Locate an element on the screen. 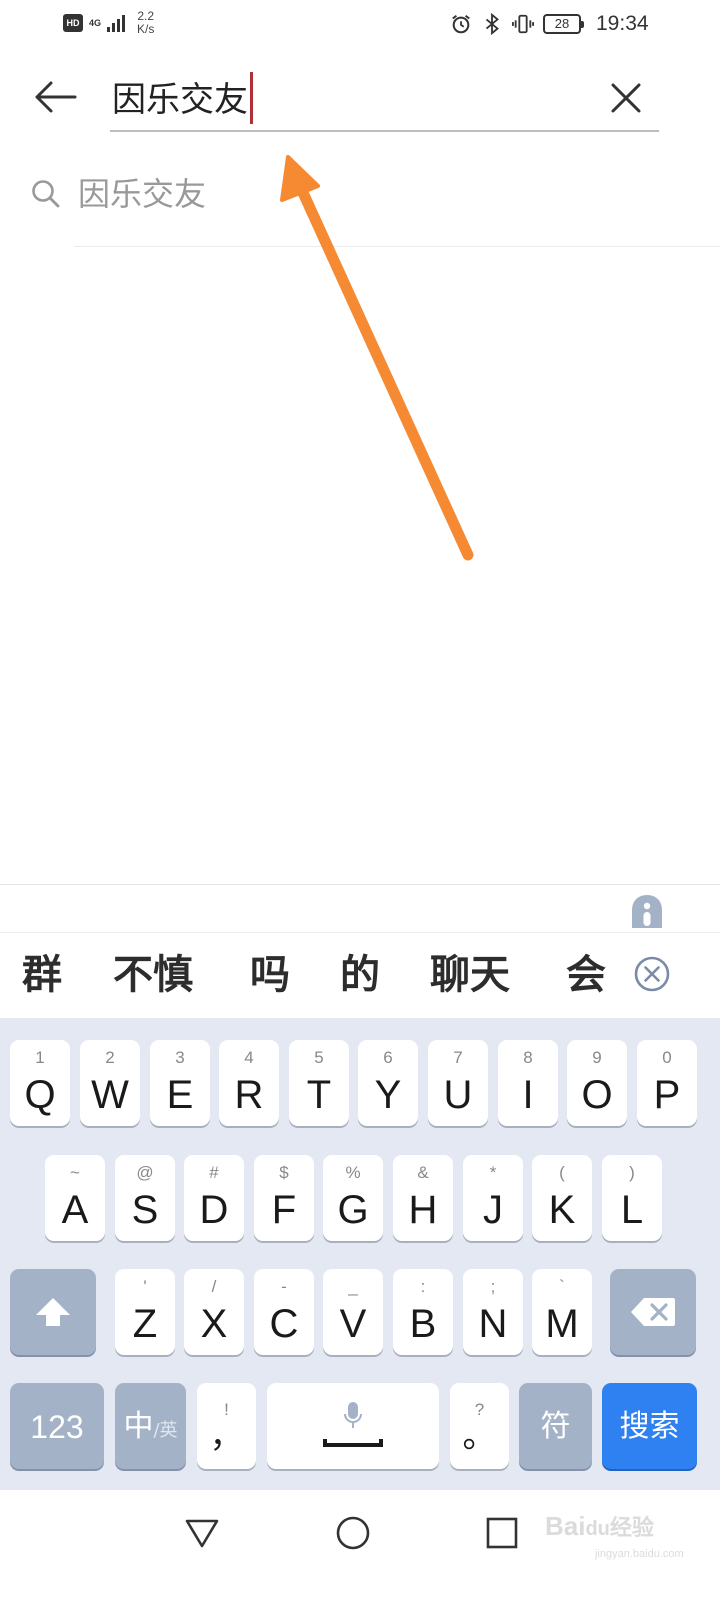 The image size is (720, 1600). back-button is located at coordinates (55, 97).